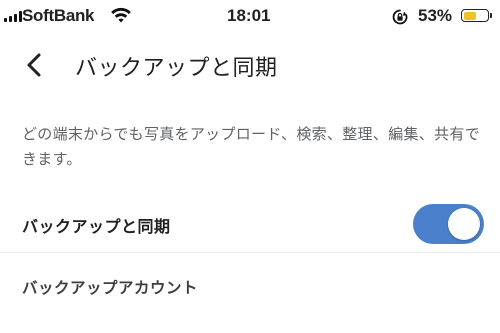 The image size is (500, 333). What do you see at coordinates (400, 19) in the screenshot?
I see `rotation-lock-icon` at bounding box center [400, 19].